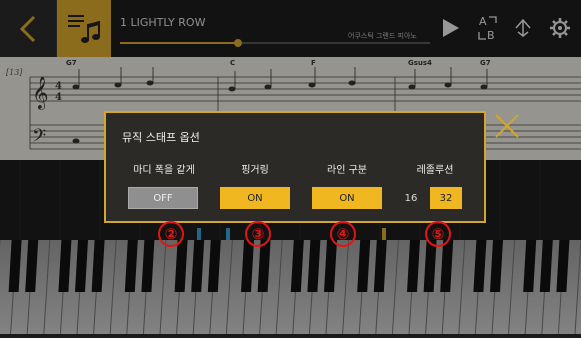  Describe the element at coordinates (275, 43) in the screenshot. I see `playback-progress` at that location.